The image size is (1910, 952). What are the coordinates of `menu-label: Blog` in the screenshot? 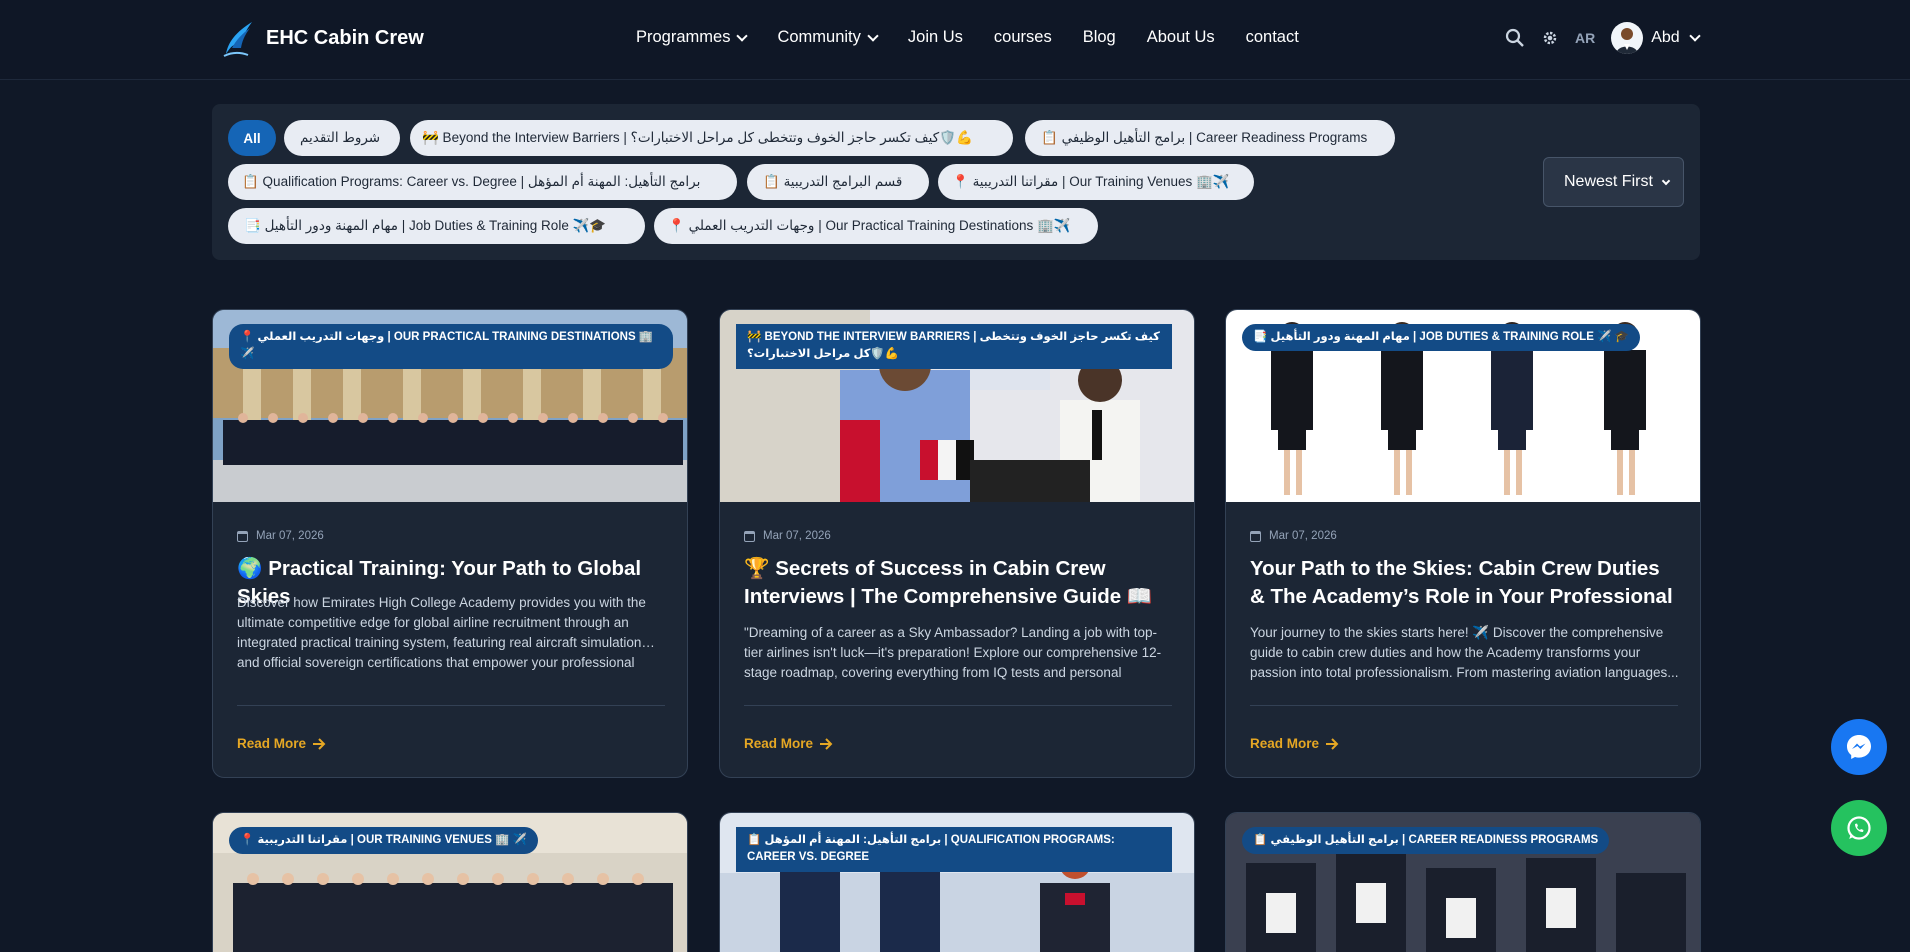 It's located at (1099, 37).